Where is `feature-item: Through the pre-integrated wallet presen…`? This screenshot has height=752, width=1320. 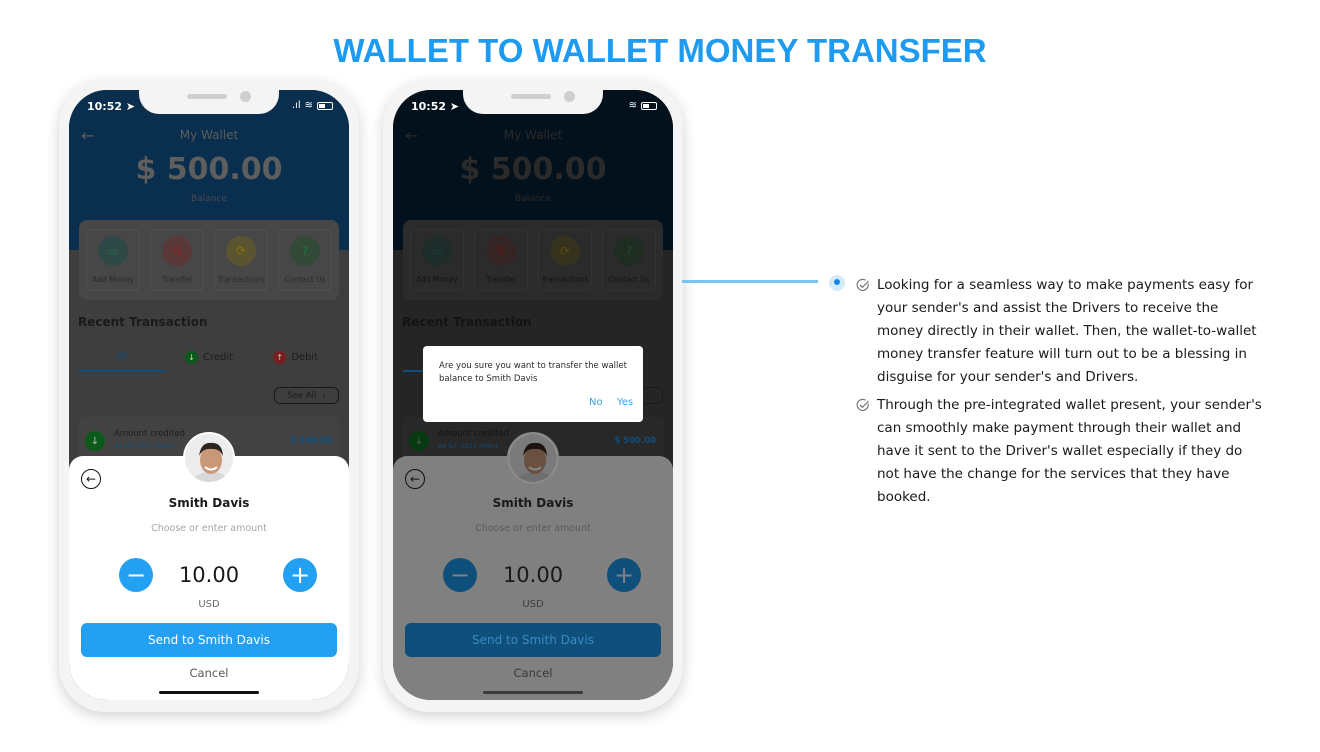 feature-item: Through the pre-integrated wallet presen… is located at coordinates (1061, 451).